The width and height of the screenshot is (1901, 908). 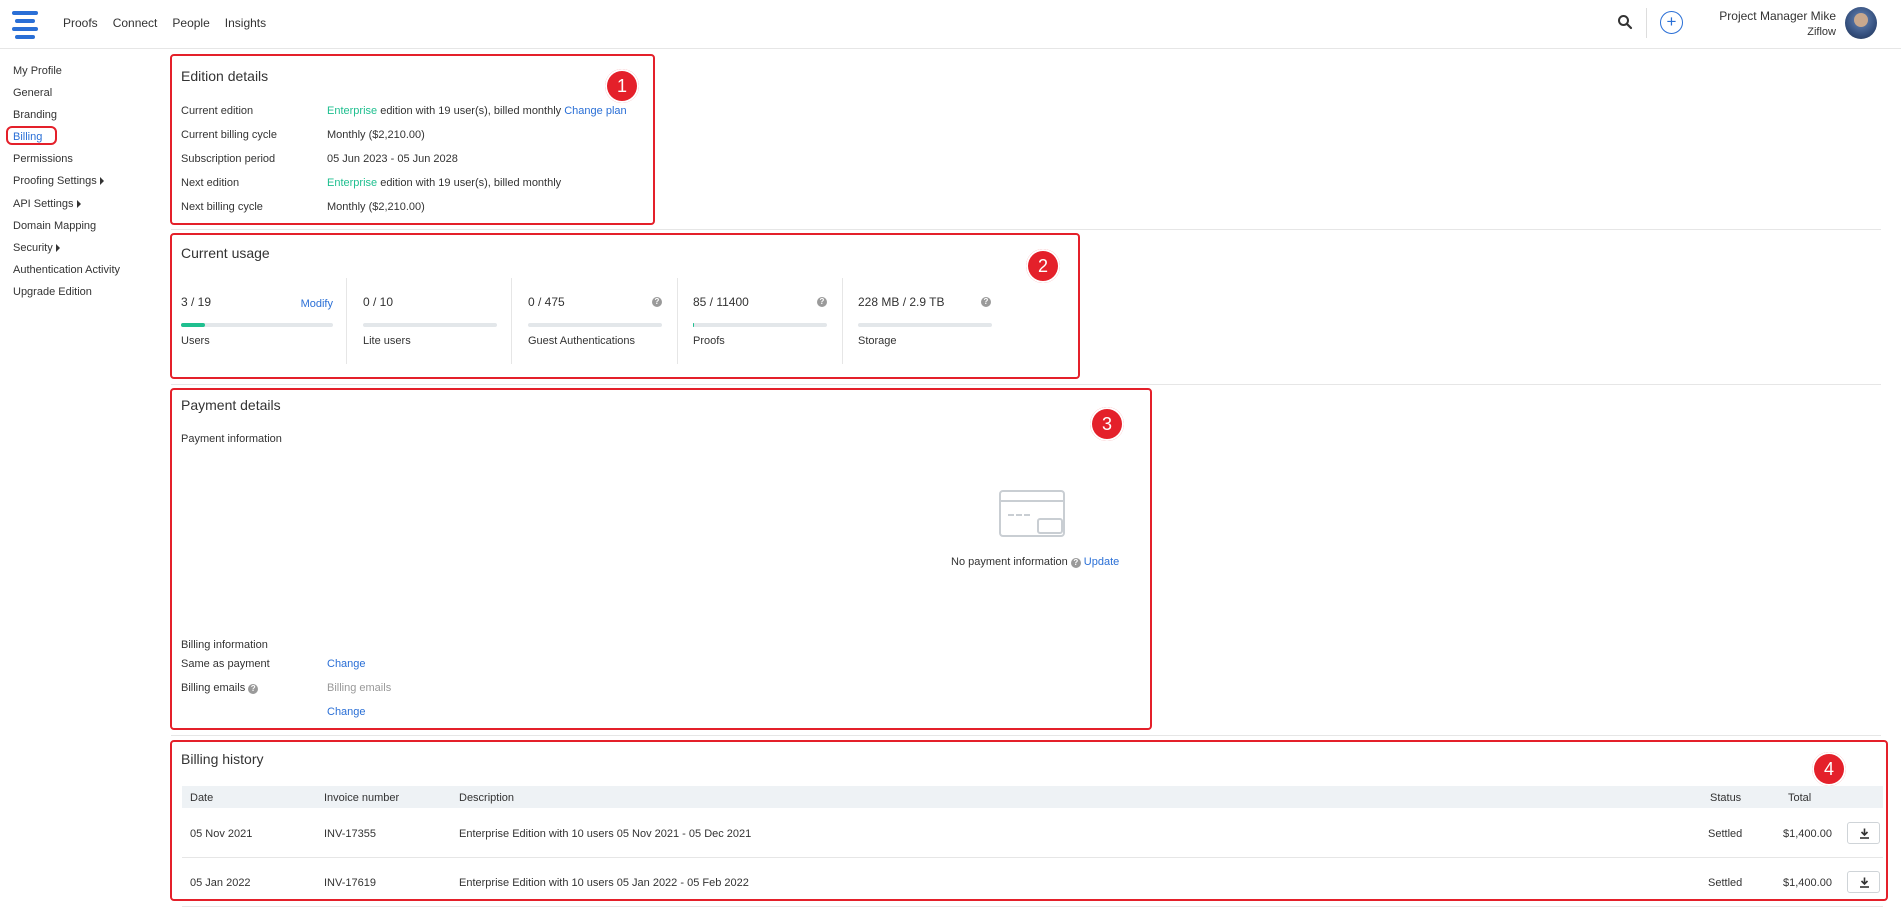 What do you see at coordinates (257, 324) in the screenshot?
I see `usage-users: 3 / 19 Modify Users` at bounding box center [257, 324].